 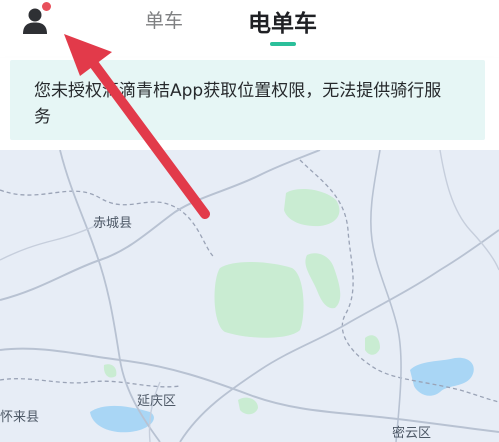 What do you see at coordinates (283, 44) in the screenshot?
I see `active-tab-indicator` at bounding box center [283, 44].